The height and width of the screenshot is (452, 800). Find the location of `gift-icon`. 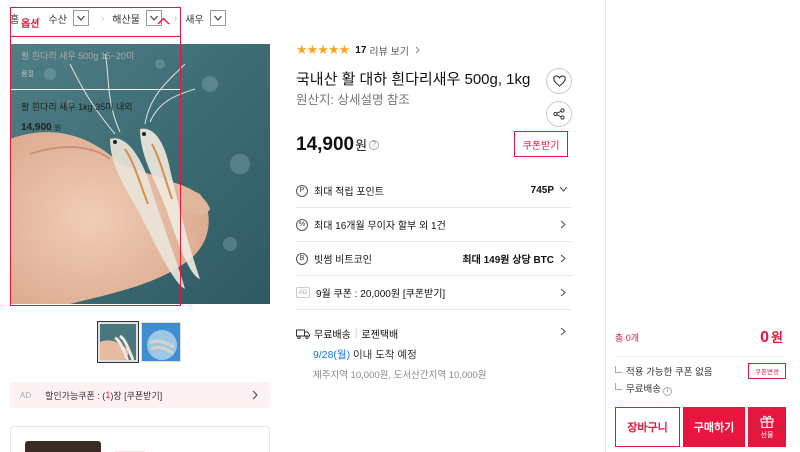

gift-icon is located at coordinates (767, 421).